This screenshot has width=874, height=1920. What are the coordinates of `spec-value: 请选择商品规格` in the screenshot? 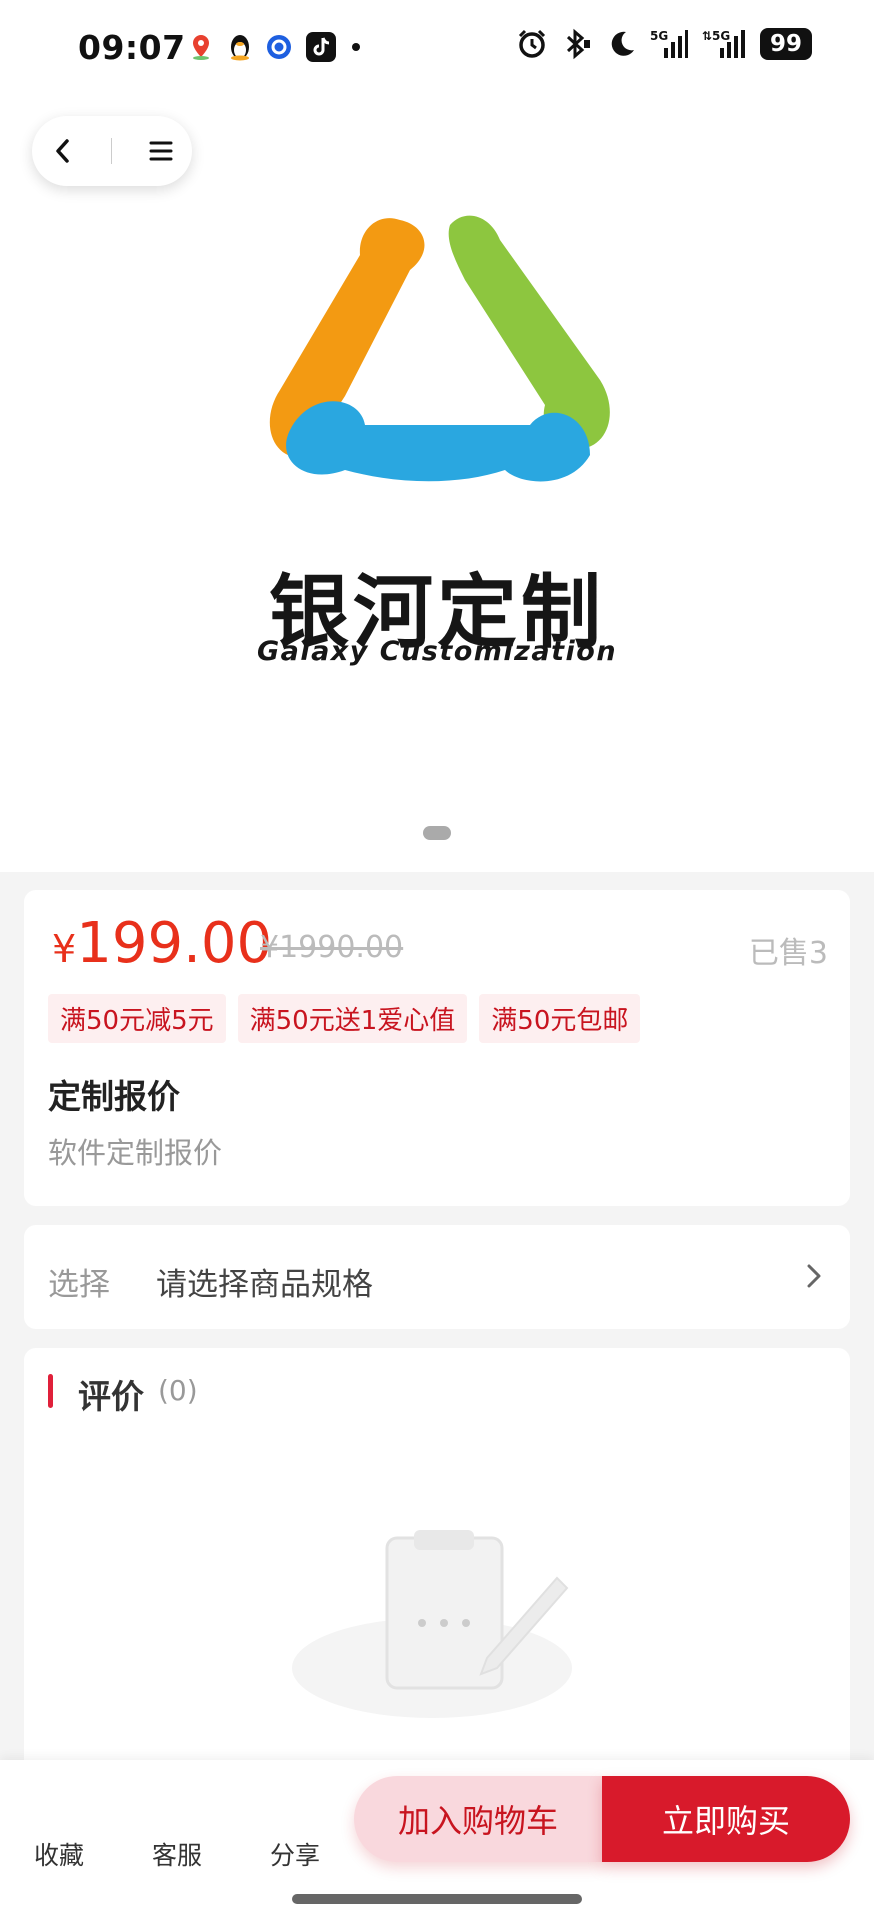 It's located at (264, 1285).